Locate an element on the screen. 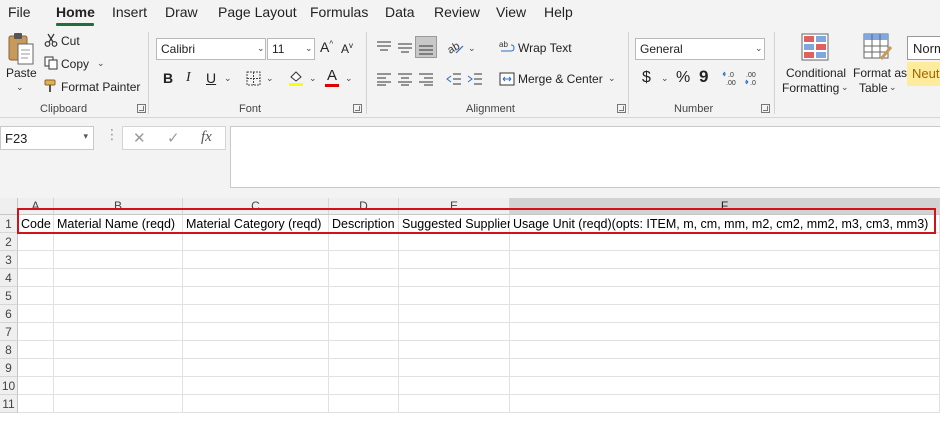 Image resolution: width=940 pixels, height=424 pixels. cell-bg-d4 is located at coordinates (364, 278).